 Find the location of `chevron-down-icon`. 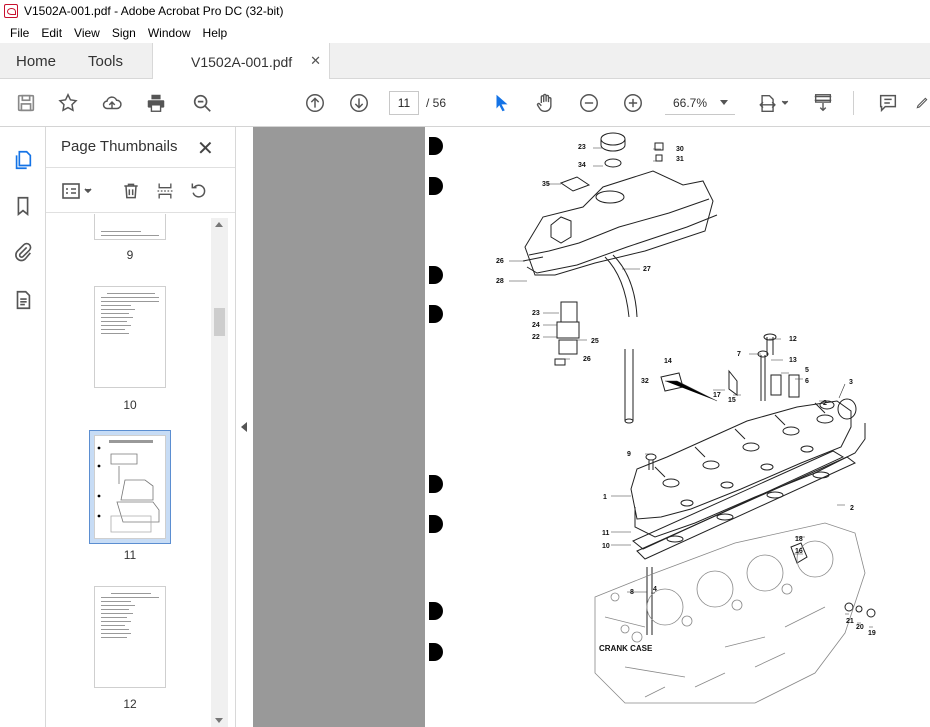

chevron-down-icon is located at coordinates (724, 102).